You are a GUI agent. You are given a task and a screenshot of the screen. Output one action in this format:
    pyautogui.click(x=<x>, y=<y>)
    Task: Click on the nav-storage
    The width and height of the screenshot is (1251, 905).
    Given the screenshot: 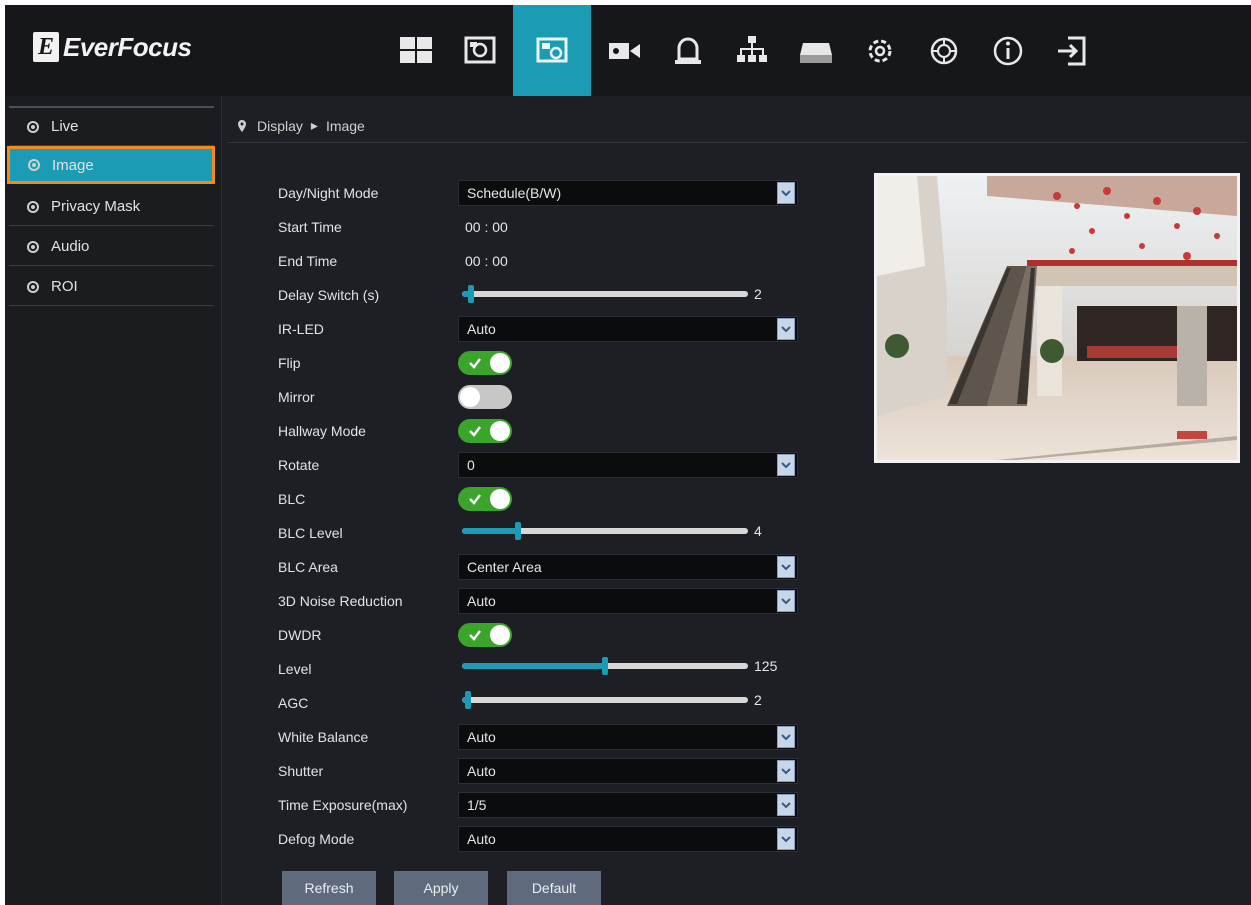 What is the action you would take?
    pyautogui.click(x=816, y=50)
    